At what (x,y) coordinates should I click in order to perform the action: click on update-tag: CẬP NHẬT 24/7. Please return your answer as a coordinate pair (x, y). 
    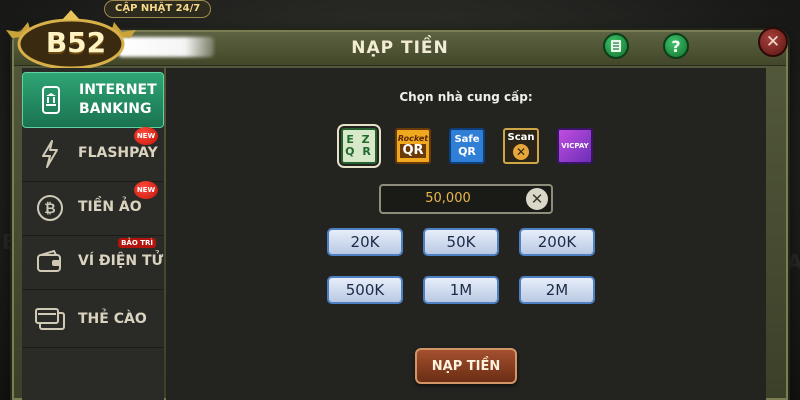
    Looking at the image, I should click on (158, 9).